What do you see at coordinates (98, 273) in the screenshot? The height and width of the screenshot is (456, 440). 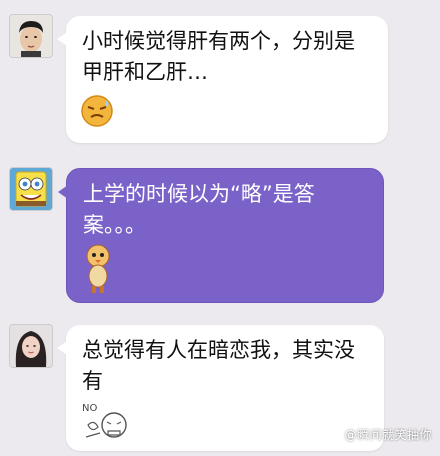 I see `chick-doll-sticker` at bounding box center [98, 273].